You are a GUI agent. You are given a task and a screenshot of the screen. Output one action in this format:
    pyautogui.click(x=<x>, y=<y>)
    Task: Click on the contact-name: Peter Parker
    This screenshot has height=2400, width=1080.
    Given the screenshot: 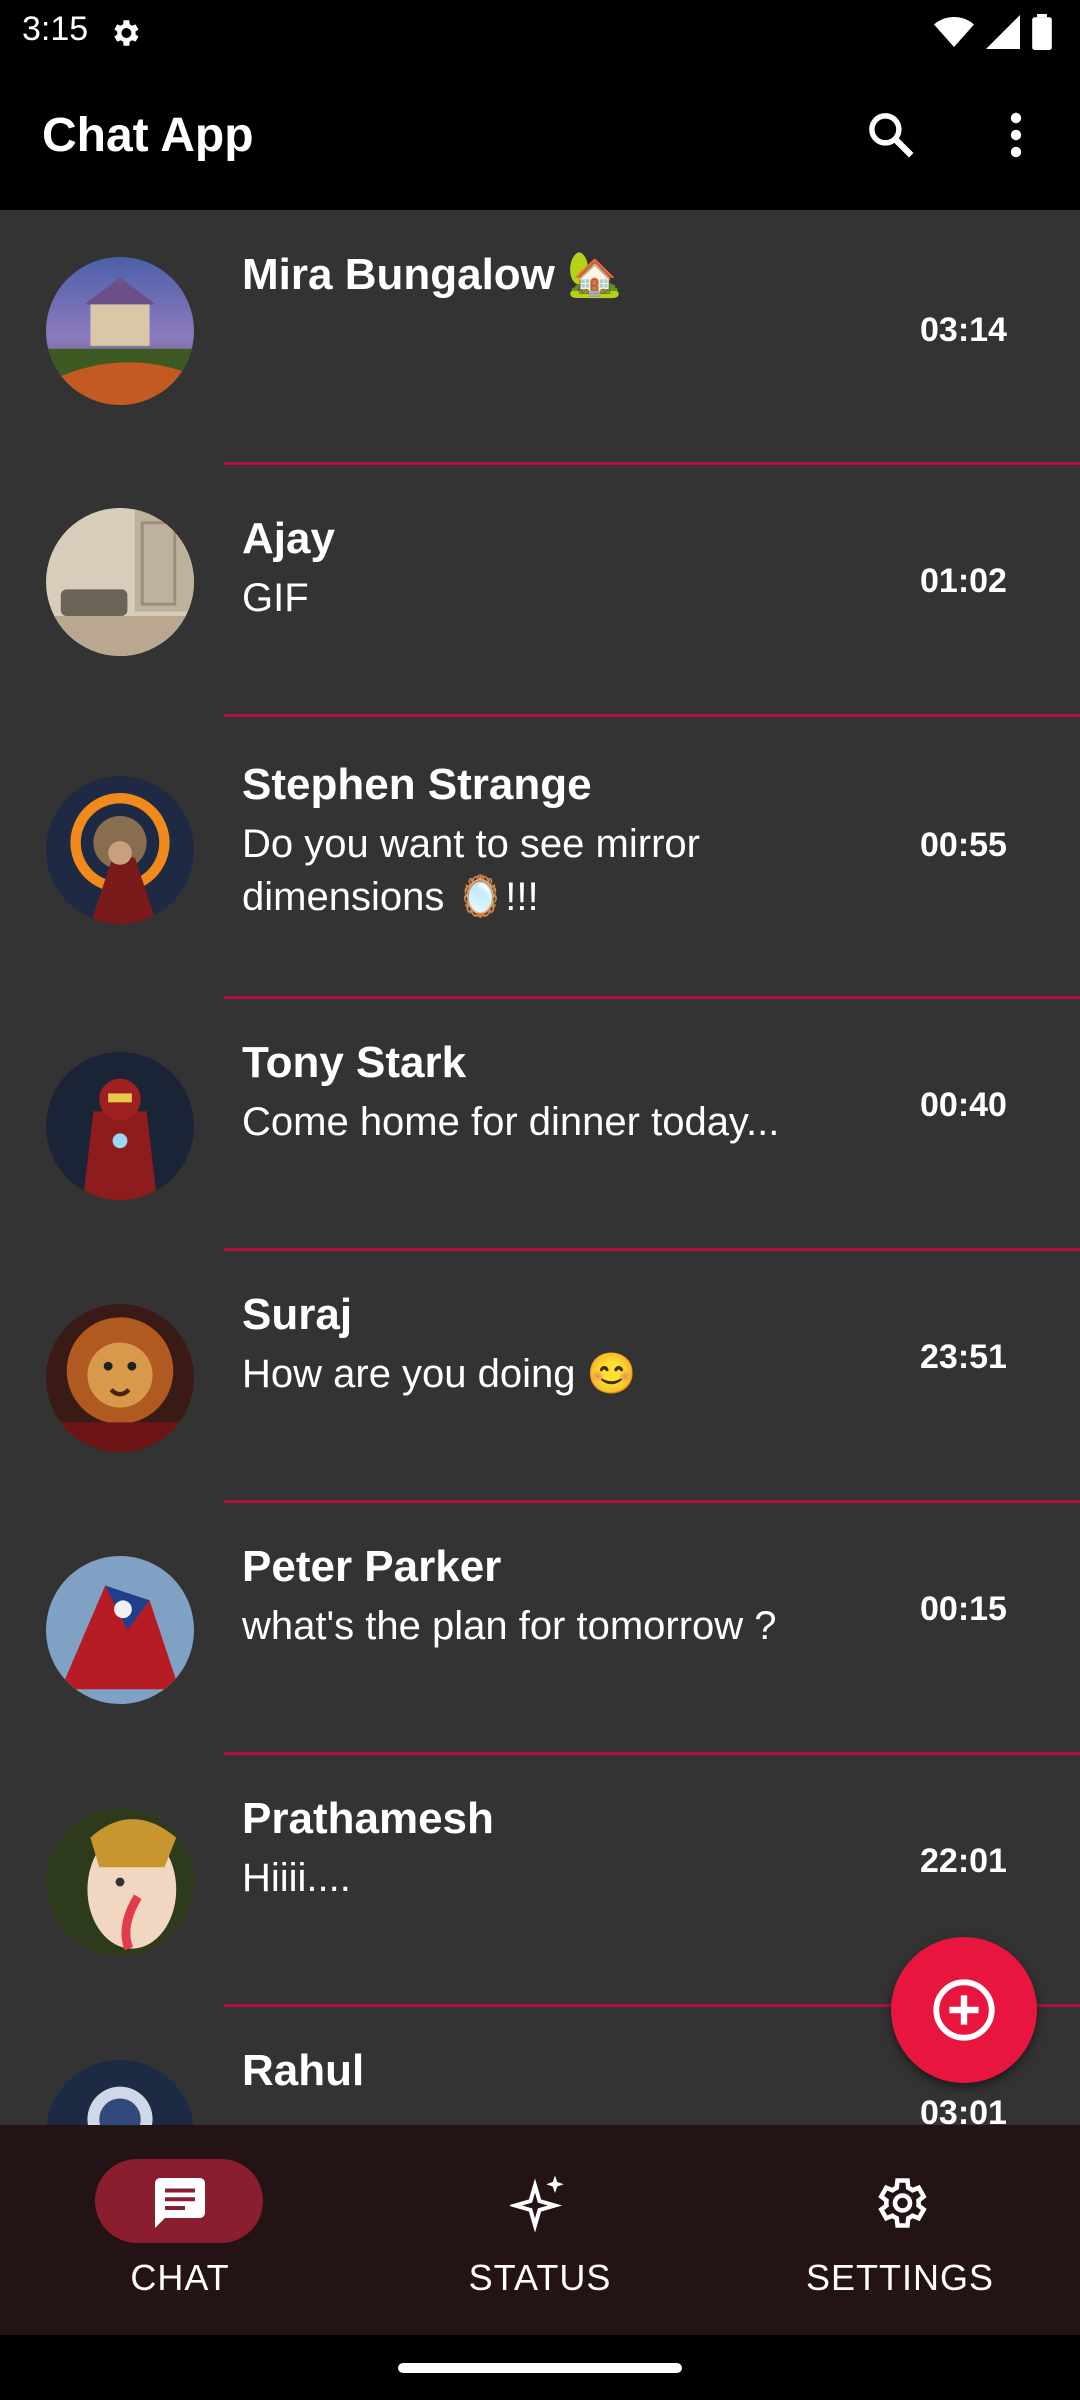 What is the action you would take?
    pyautogui.click(x=372, y=1566)
    